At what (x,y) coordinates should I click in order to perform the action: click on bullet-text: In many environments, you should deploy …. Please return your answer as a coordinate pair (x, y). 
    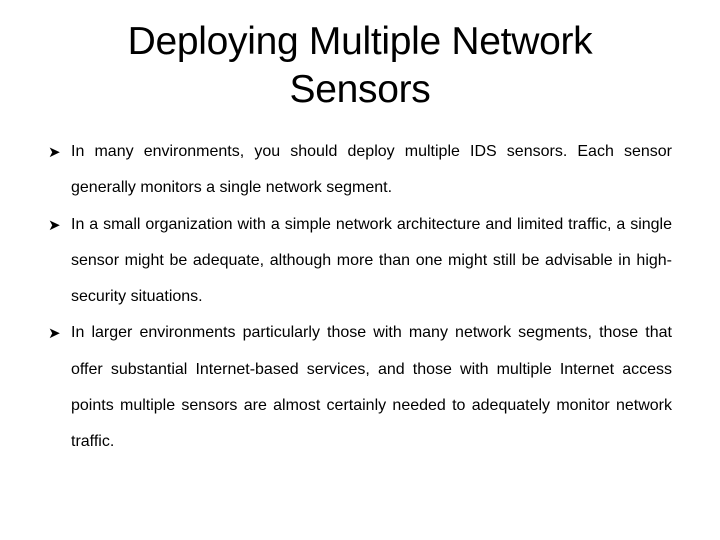
    Looking at the image, I should click on (371, 170).